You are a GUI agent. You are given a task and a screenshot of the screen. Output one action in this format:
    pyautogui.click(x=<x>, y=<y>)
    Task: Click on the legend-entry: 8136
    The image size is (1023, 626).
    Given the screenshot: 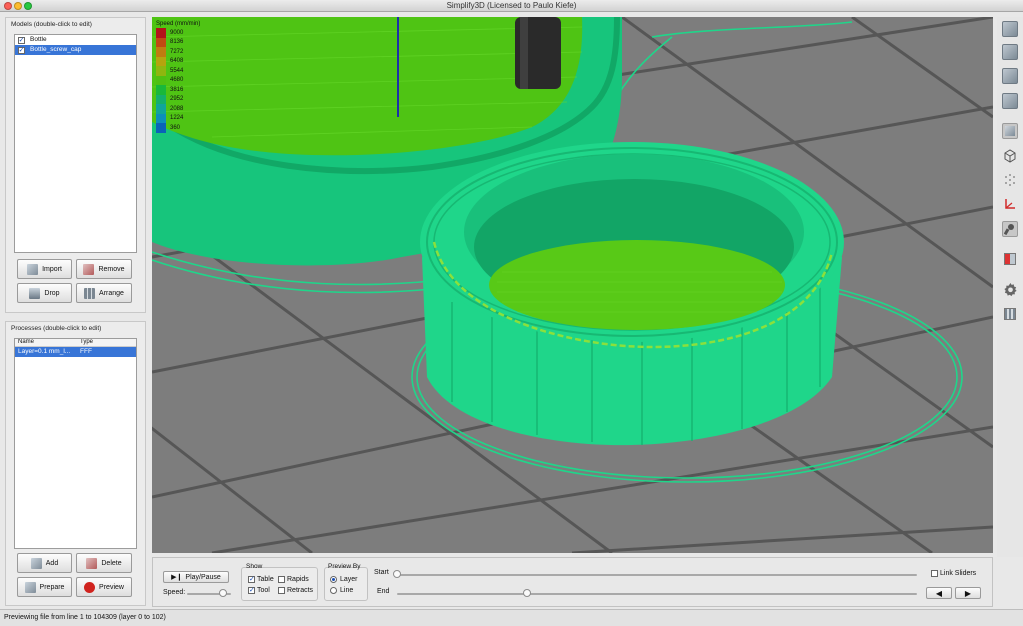 What is the action you would take?
    pyautogui.click(x=178, y=42)
    